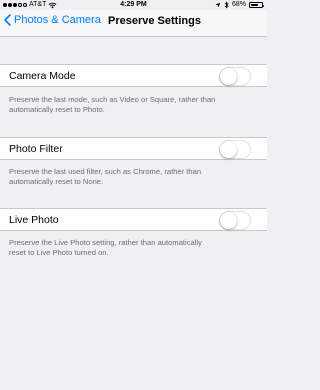 The width and height of the screenshot is (320, 390). I want to click on photo-filter-toggle, so click(235, 149).